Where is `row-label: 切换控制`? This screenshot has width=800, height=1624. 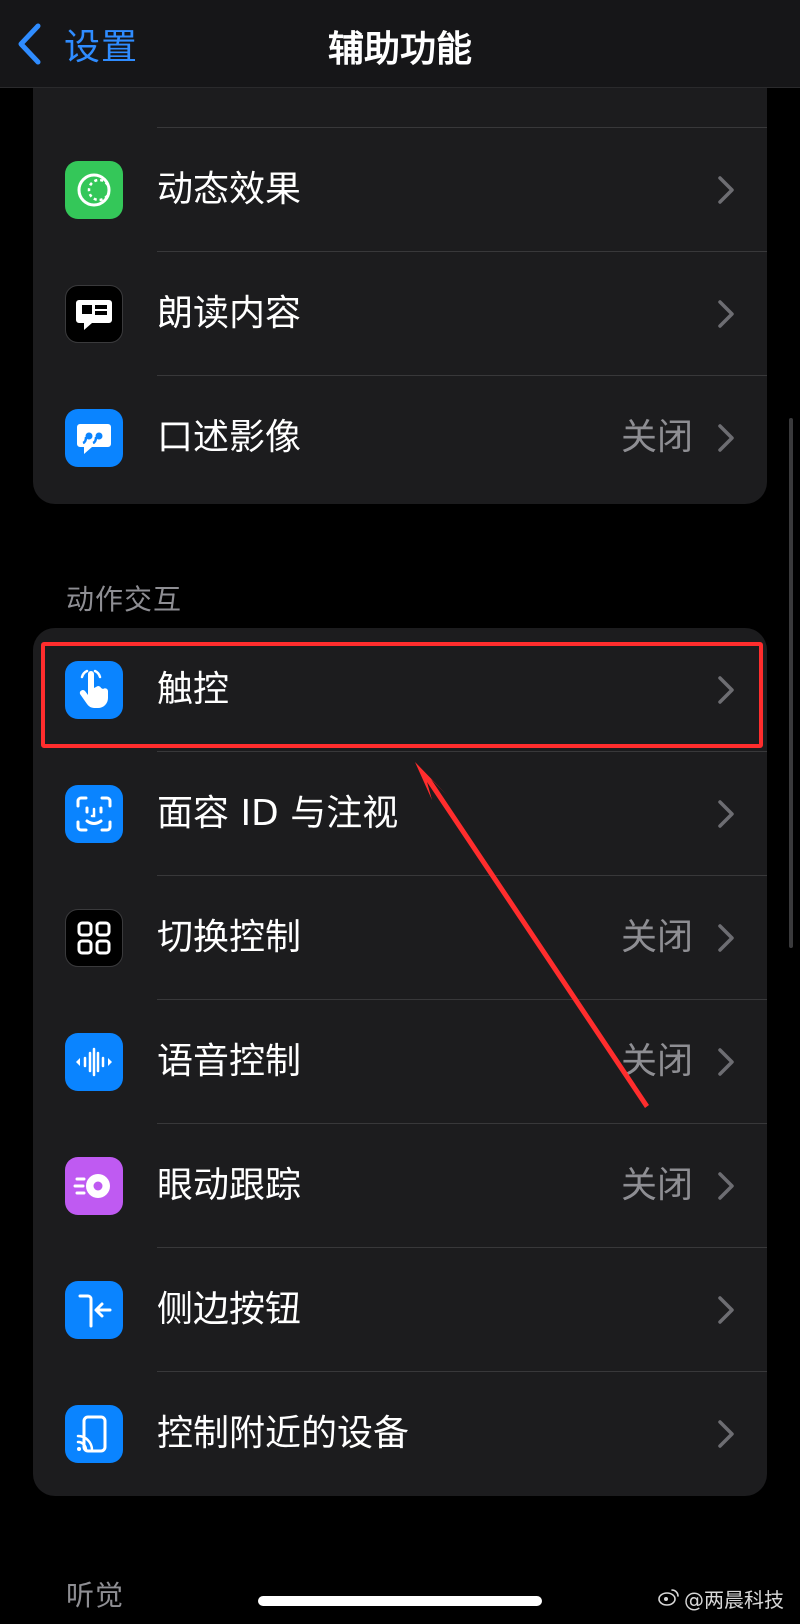
row-label: 切换控制 is located at coordinates (229, 937).